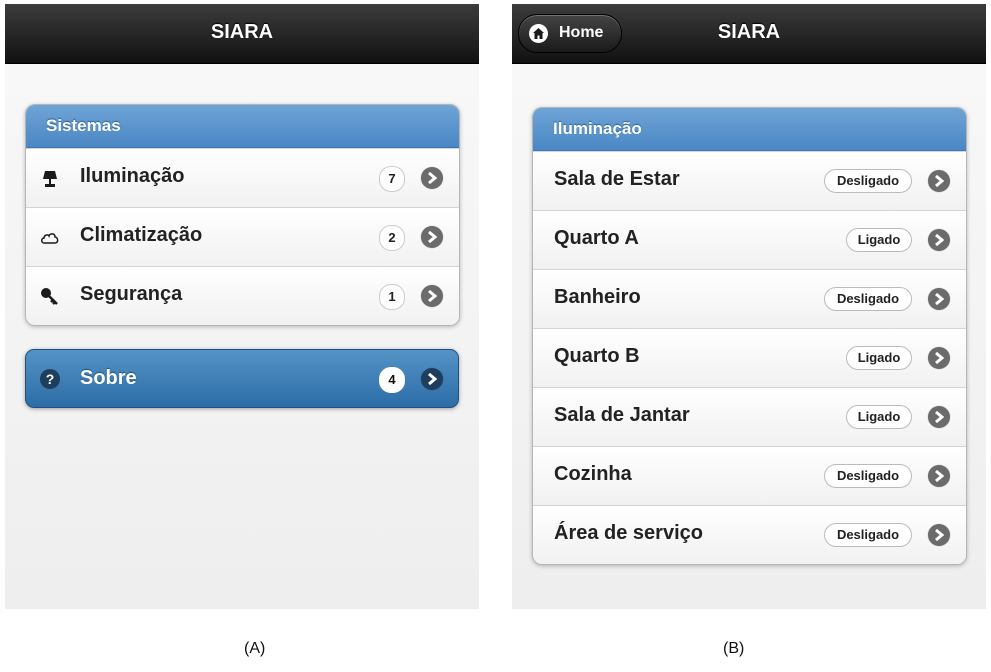  Describe the element at coordinates (132, 176) in the screenshot. I see `item-label: Iluminação` at that location.